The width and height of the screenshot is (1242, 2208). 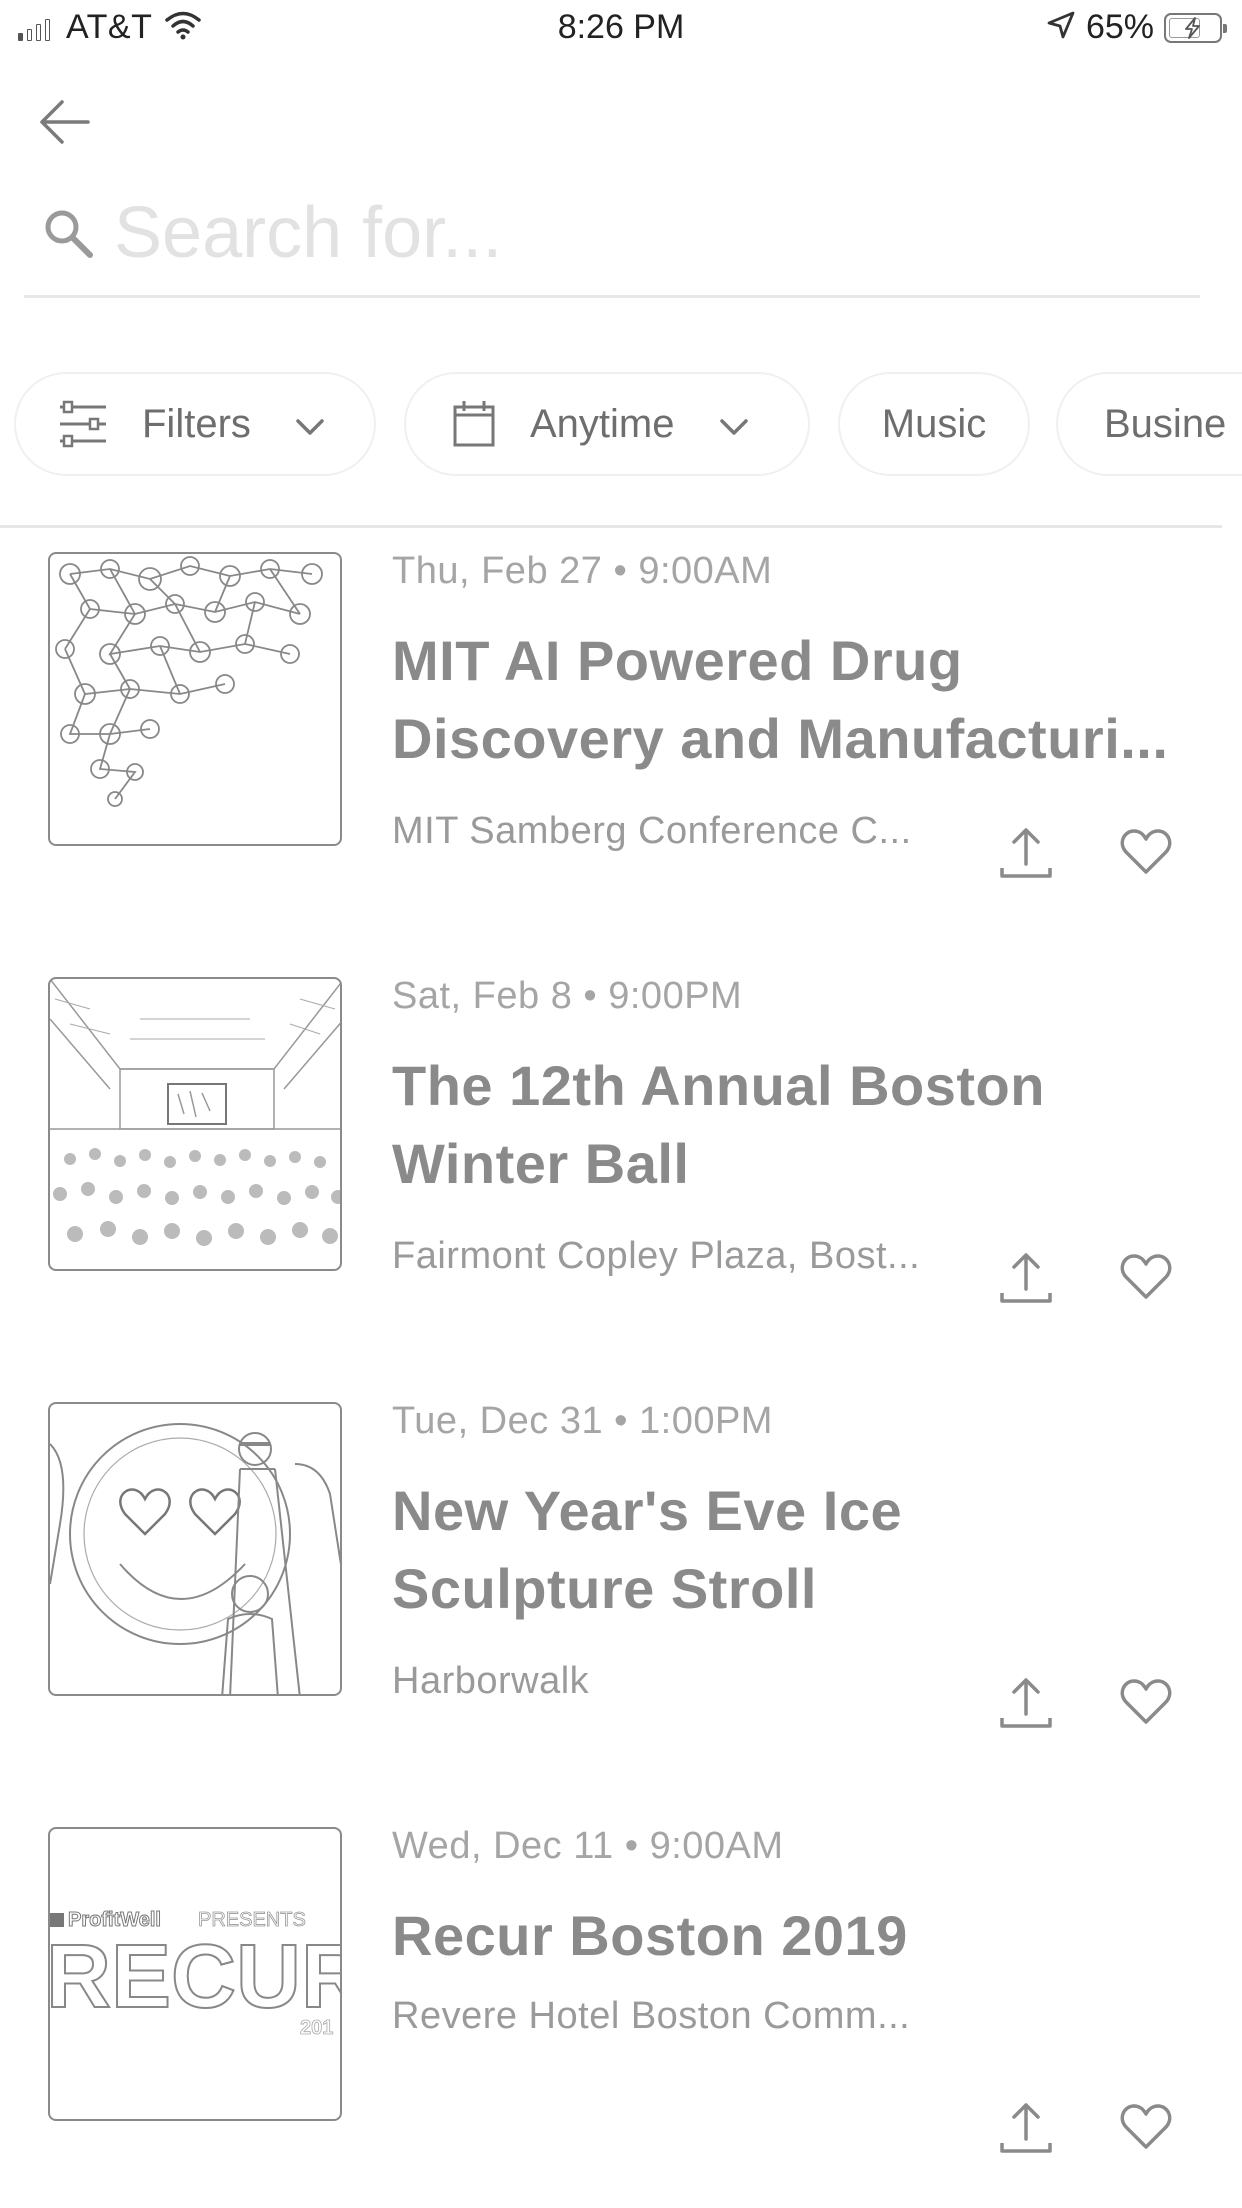 What do you see at coordinates (621, 30) in the screenshot?
I see `status-bar: AT&T 8:26 PM 65%` at bounding box center [621, 30].